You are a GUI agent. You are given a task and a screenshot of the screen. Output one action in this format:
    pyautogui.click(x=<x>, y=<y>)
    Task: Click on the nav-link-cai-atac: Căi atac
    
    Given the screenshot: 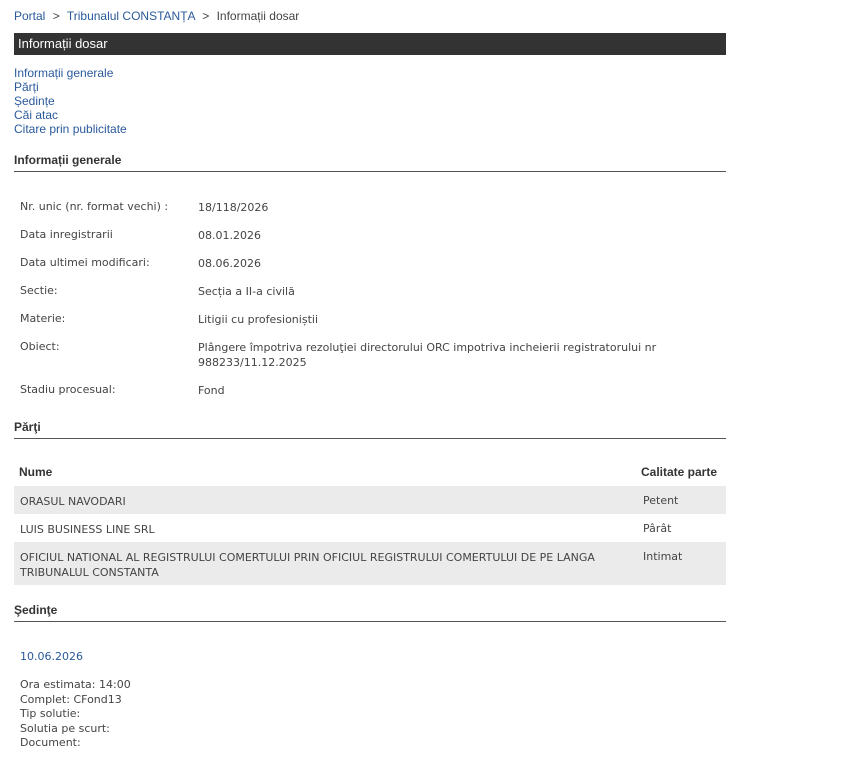 What is the action you would take?
    pyautogui.click(x=70, y=115)
    